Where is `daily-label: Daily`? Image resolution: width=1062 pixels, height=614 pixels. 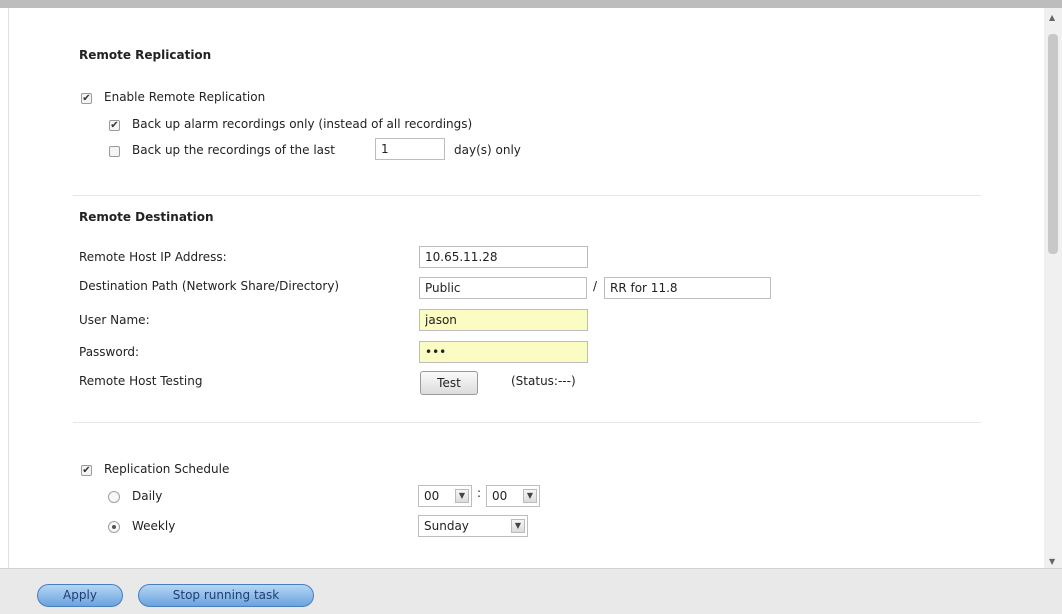 daily-label: Daily is located at coordinates (147, 496).